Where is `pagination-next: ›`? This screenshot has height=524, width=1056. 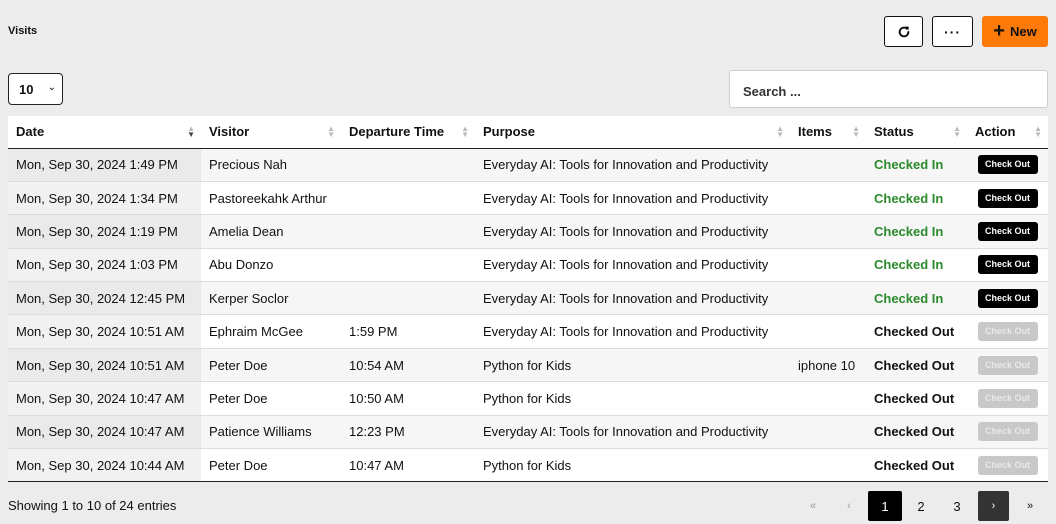
pagination-next: › is located at coordinates (993, 506).